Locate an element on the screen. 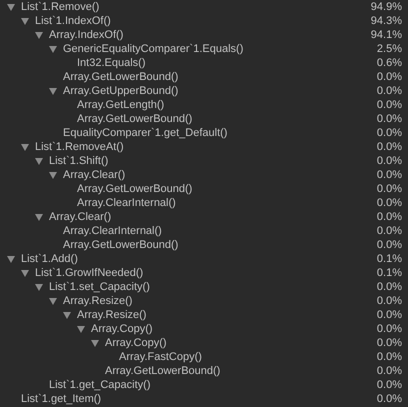 This screenshot has width=408, height=407. function-name: List`1.Add() is located at coordinates (49, 259).